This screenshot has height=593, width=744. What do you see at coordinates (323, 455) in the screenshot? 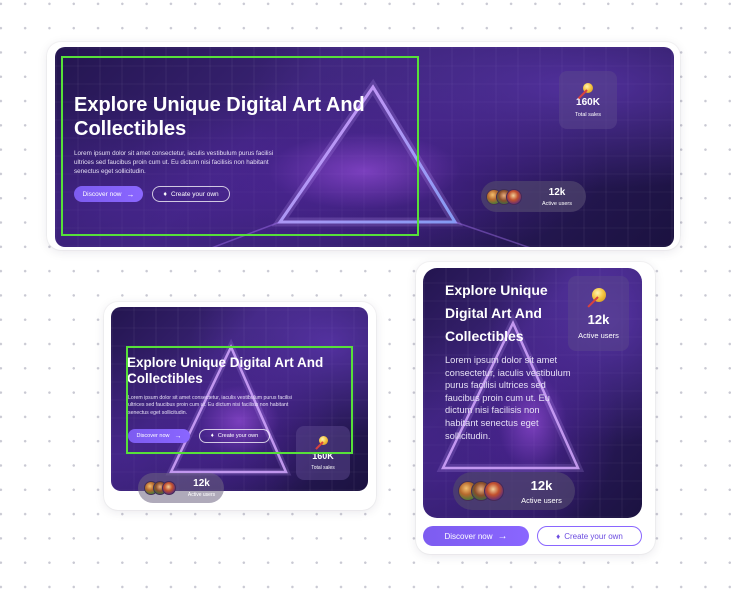
I see `total-sales-value: 160K` at bounding box center [323, 455].